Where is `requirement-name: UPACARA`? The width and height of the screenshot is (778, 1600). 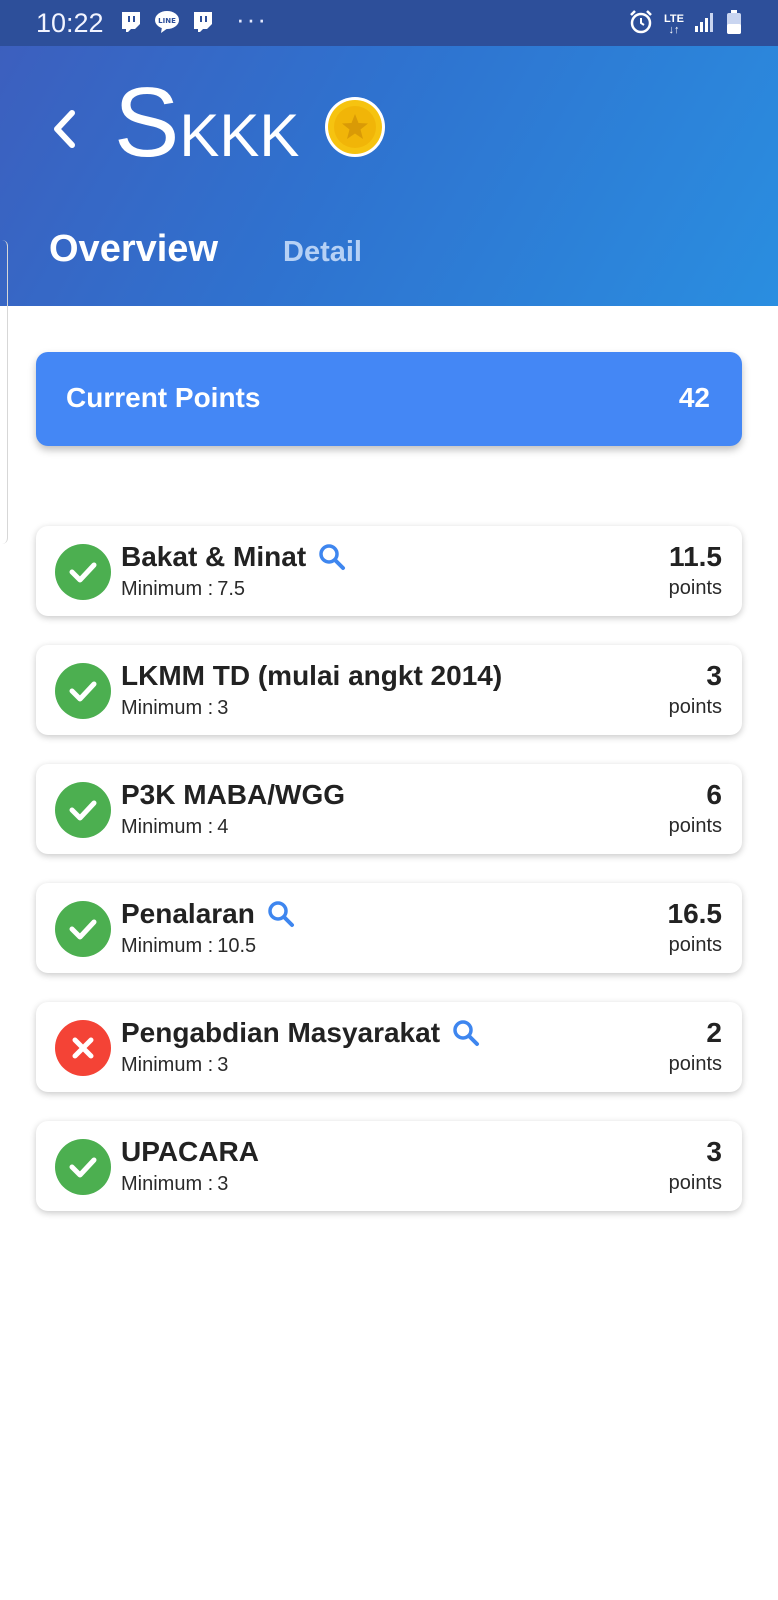
requirement-name: UPACARA is located at coordinates (190, 1151).